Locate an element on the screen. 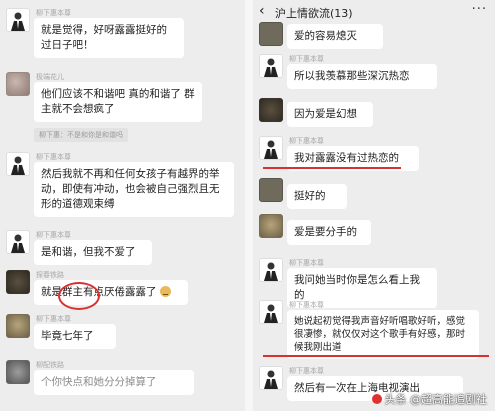 This screenshot has height=411, width=495. panel-divider is located at coordinates (249, 205).